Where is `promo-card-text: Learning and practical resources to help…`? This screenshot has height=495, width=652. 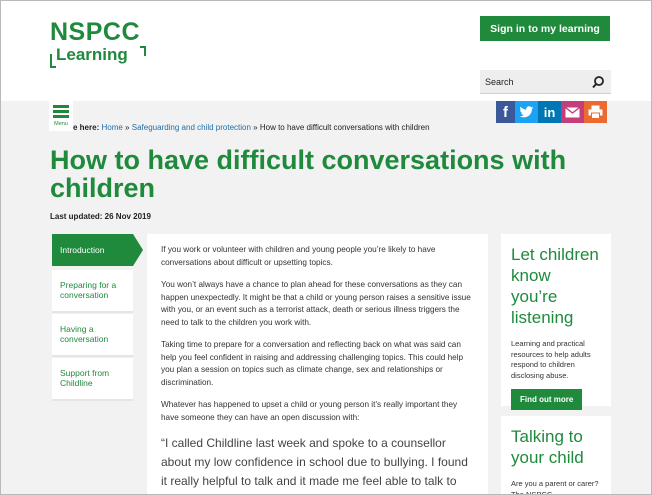 promo-card-text: Learning and practical resources to help… is located at coordinates (551, 359).